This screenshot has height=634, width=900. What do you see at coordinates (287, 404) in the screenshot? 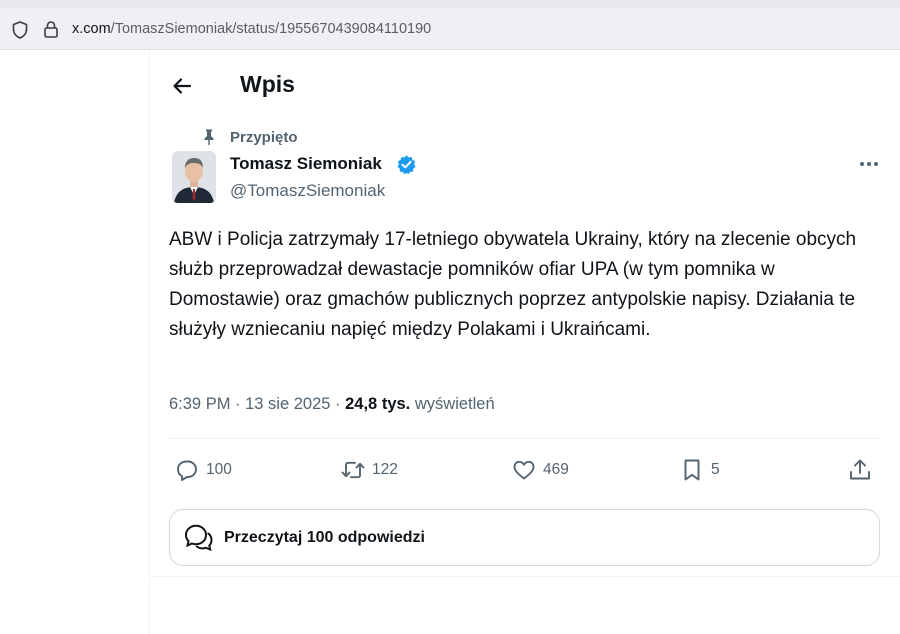
I see `tweet-date: 13 sie 2025` at bounding box center [287, 404].